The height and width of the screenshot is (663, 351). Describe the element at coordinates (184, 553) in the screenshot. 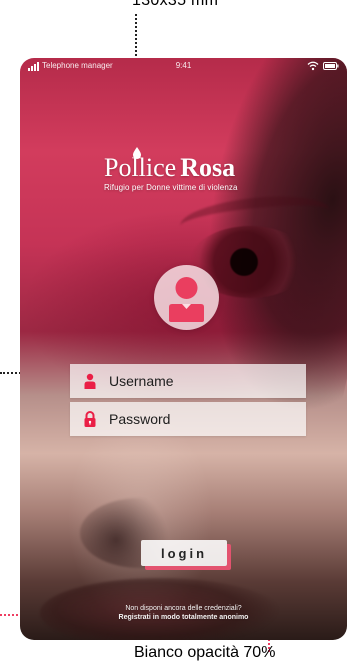

I see `login-button: login` at that location.